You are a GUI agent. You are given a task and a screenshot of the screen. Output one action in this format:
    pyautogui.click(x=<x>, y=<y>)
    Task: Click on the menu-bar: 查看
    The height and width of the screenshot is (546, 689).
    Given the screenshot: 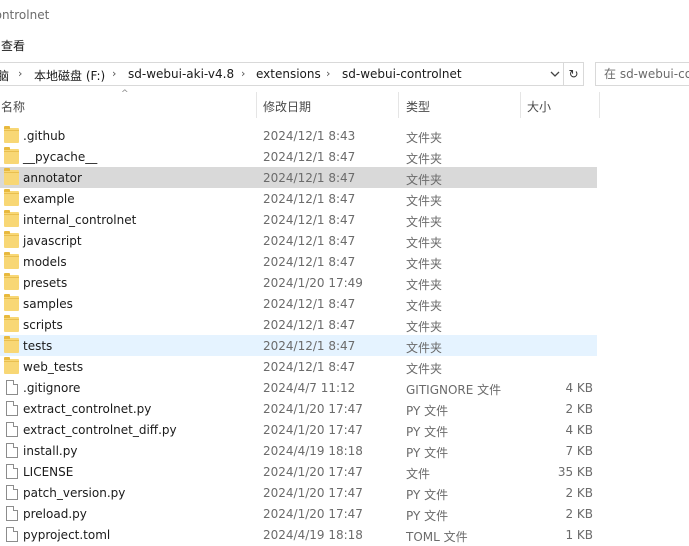 What is the action you would take?
    pyautogui.click(x=344, y=45)
    